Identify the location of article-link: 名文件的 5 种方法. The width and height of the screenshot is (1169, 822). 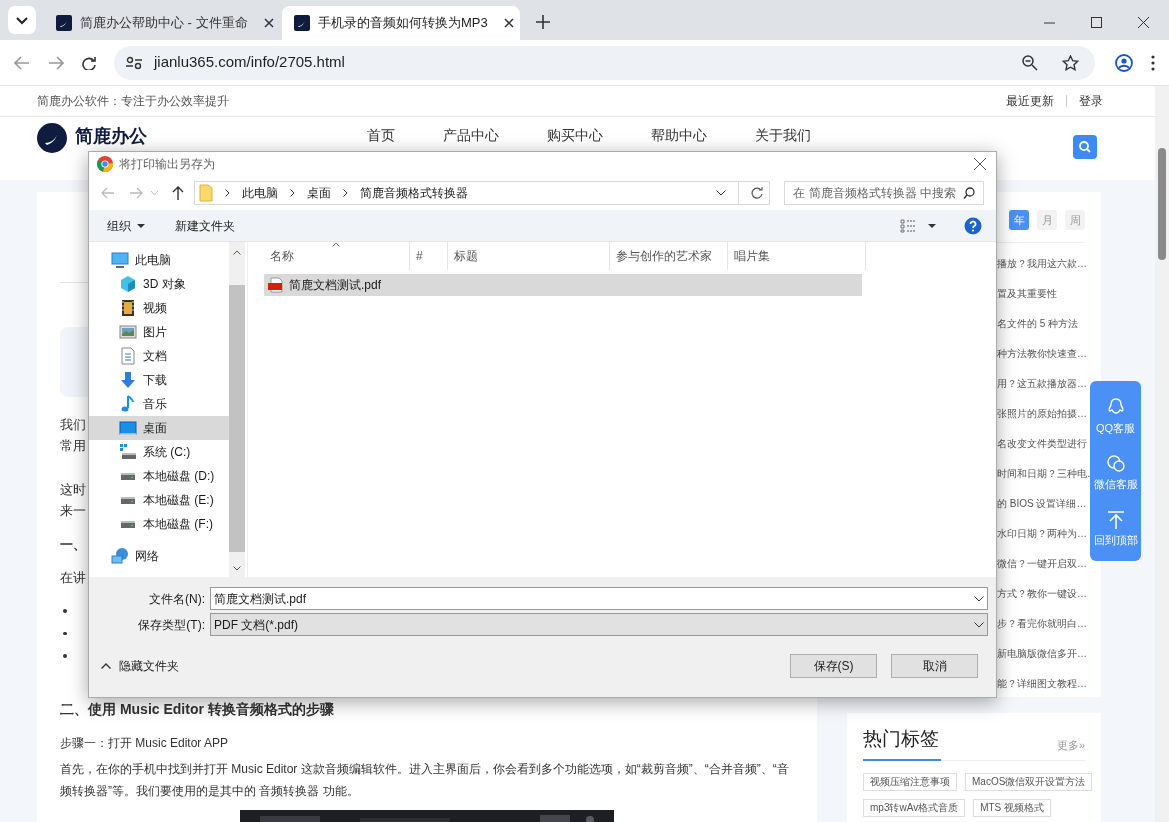
(1038, 324).